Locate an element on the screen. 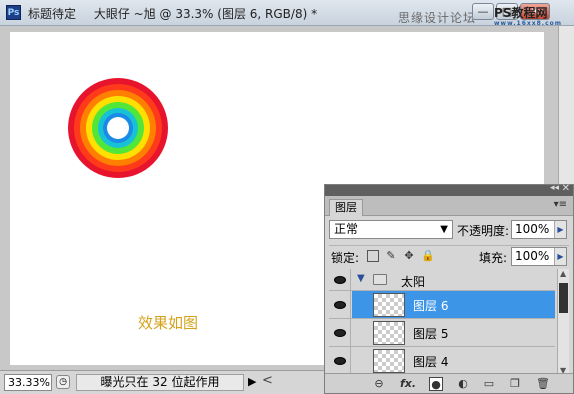  fill-label: 填充: is located at coordinates (493, 258).